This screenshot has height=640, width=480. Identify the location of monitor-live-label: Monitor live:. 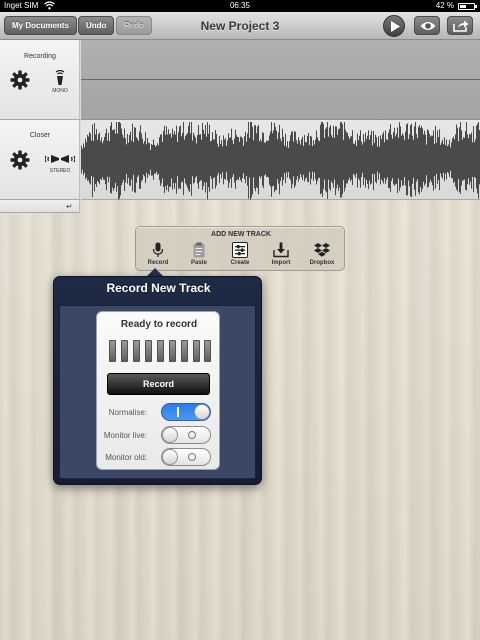
(125, 435).